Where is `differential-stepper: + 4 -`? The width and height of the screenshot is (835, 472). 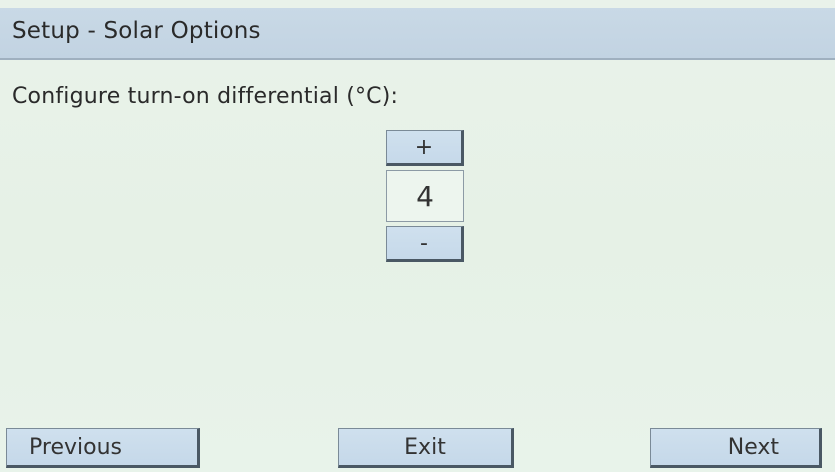
differential-stepper: + 4 - is located at coordinates (425, 196).